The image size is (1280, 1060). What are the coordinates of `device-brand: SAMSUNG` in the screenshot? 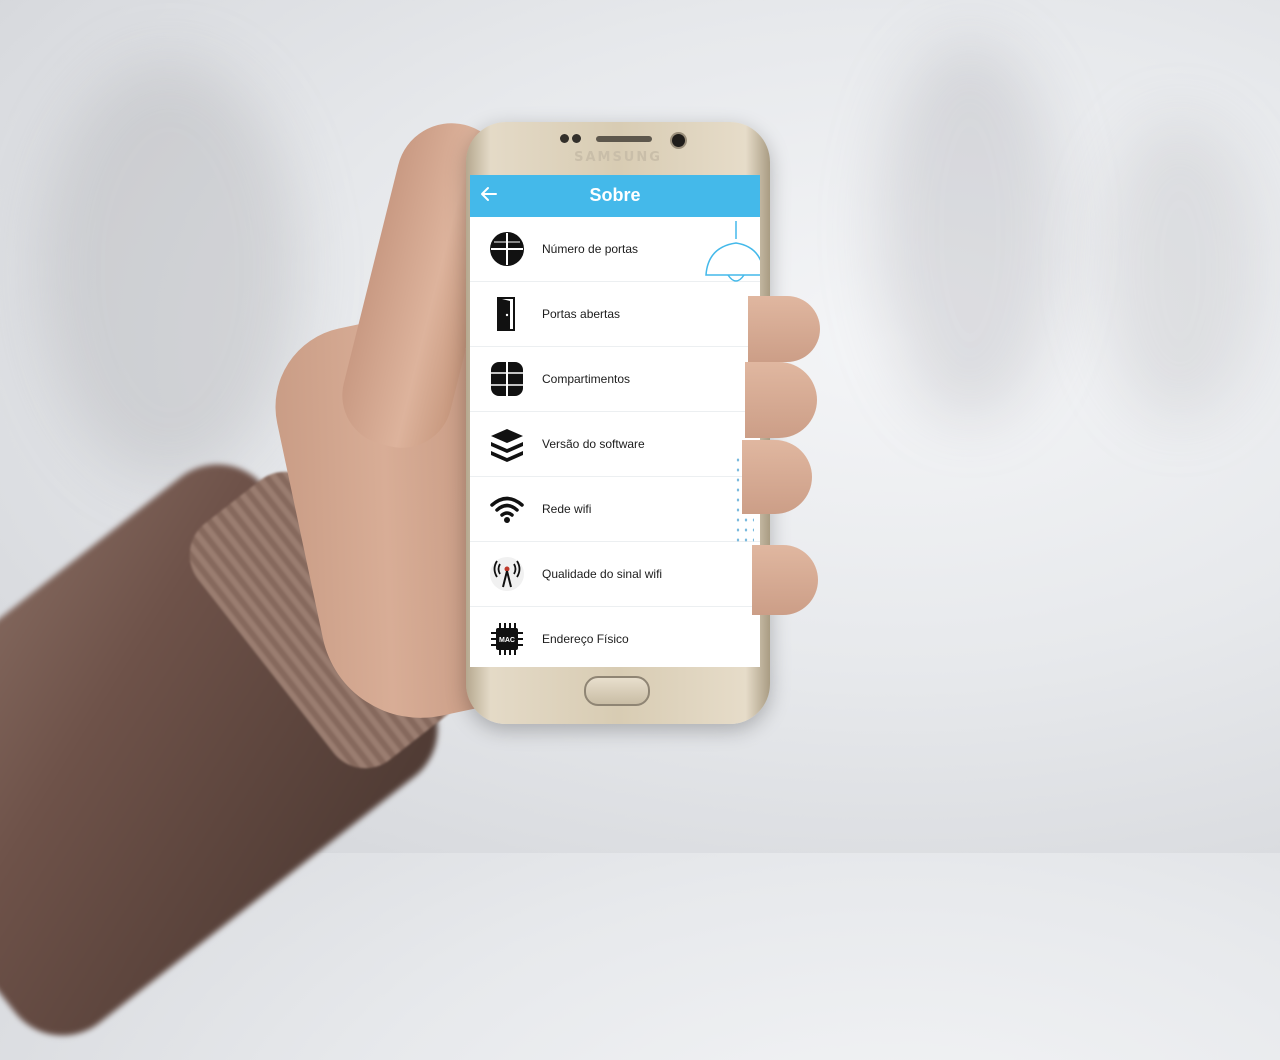 It's located at (618, 157).